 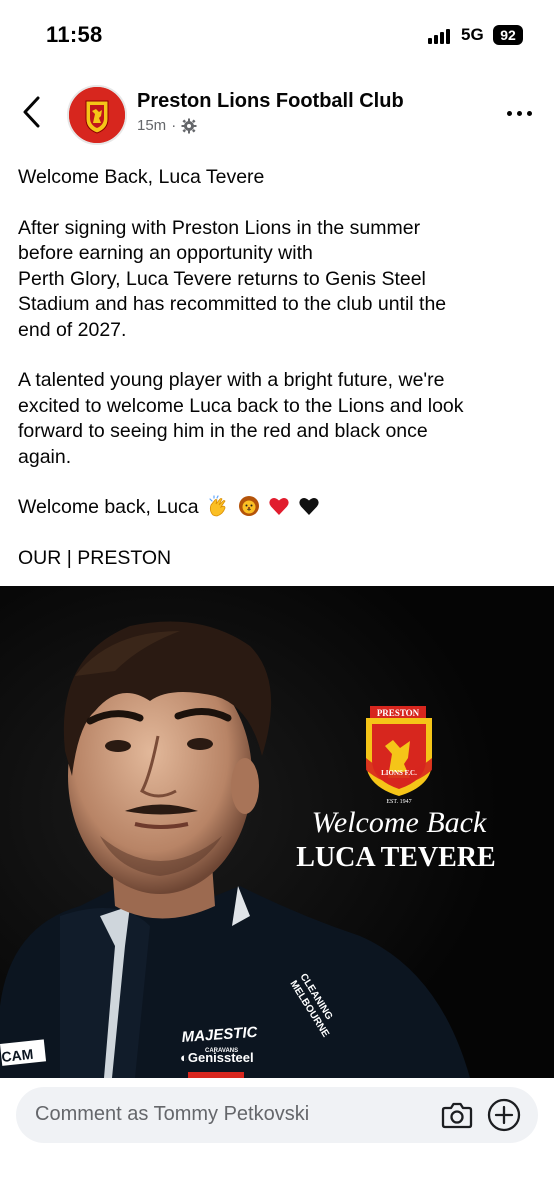 I want to click on status-time: 11:58, so click(x=74, y=34).